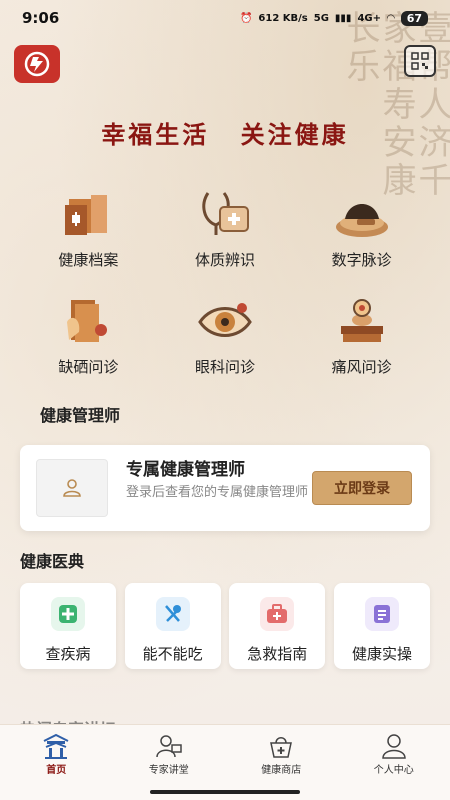 The image size is (450, 800). What do you see at coordinates (343, 18) in the screenshot?
I see `signal-icon: ▮▮▮` at bounding box center [343, 18].